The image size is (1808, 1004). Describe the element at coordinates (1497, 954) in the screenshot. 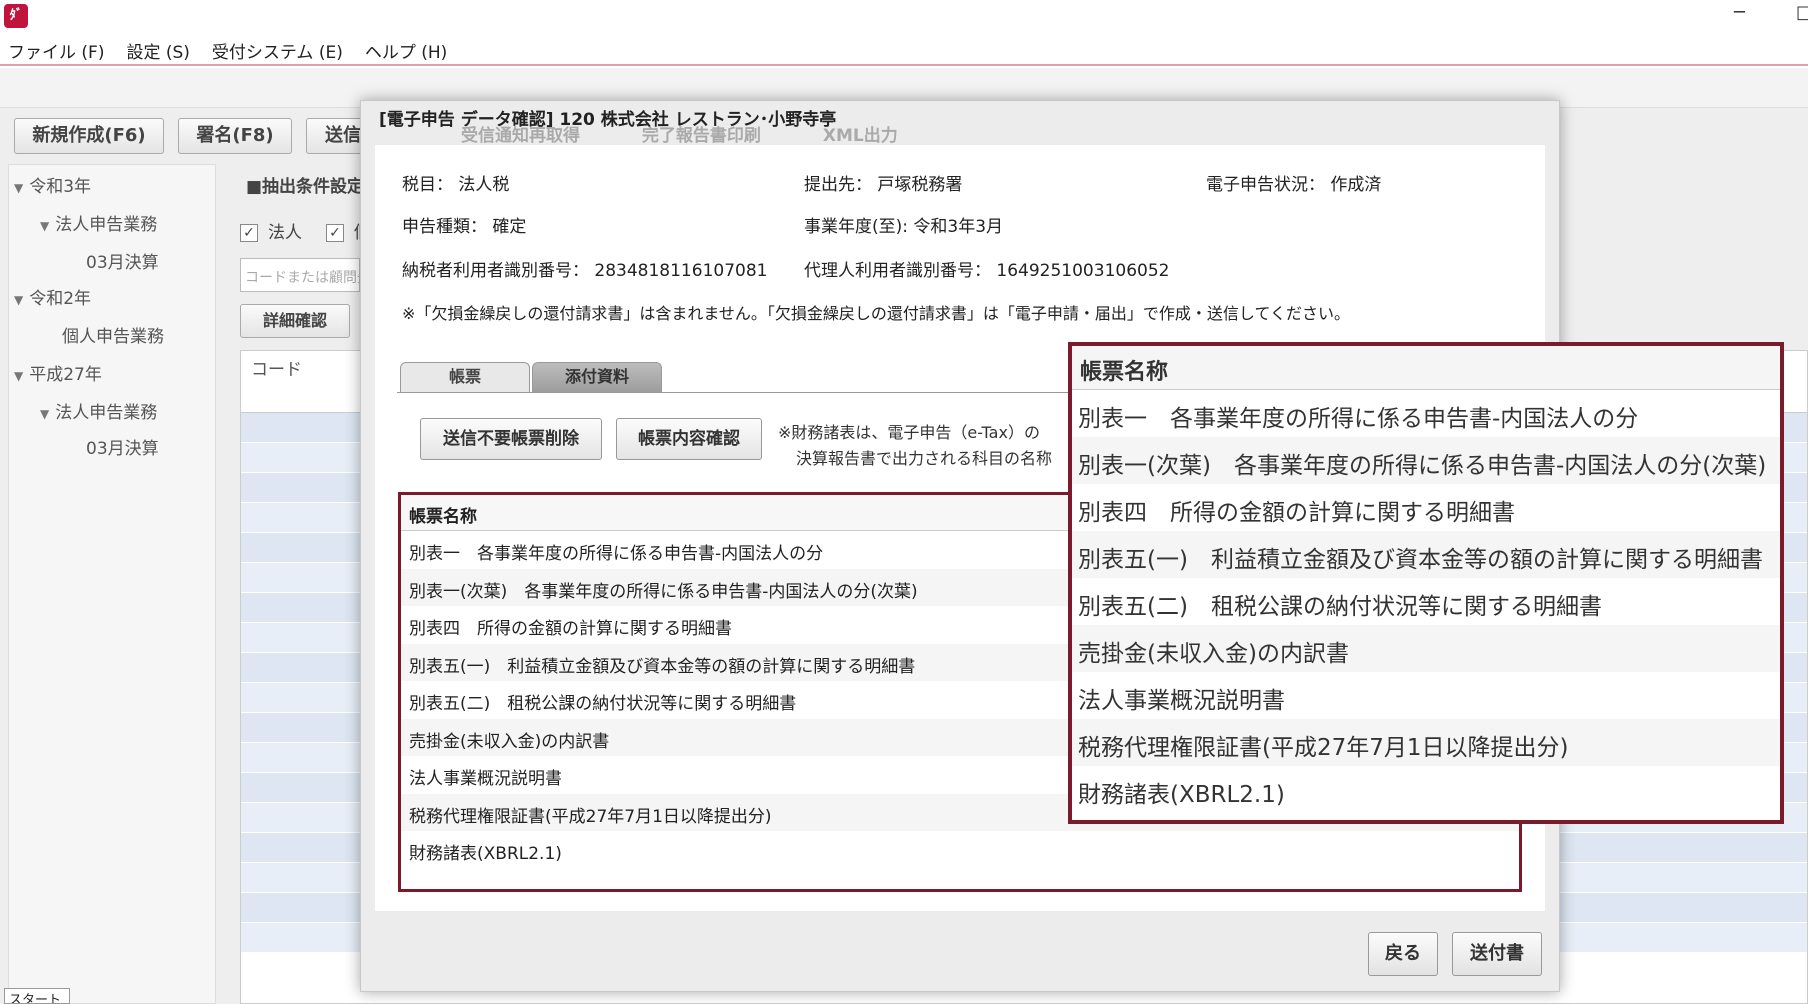

I see `cover-letter-button: 送付書` at that location.